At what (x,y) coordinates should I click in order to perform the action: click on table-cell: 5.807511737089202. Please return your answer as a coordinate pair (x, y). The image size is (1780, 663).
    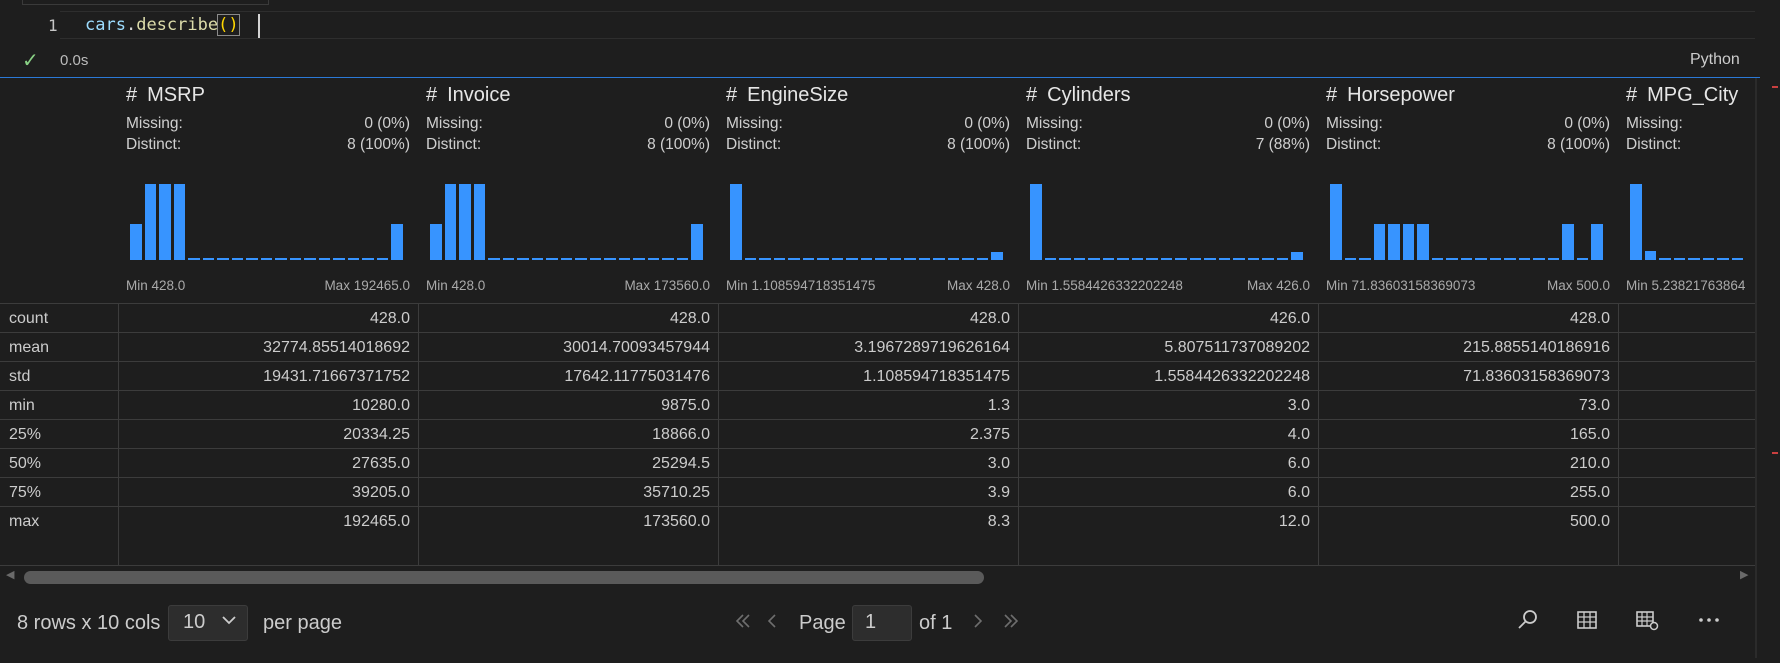
    Looking at the image, I should click on (1170, 348).